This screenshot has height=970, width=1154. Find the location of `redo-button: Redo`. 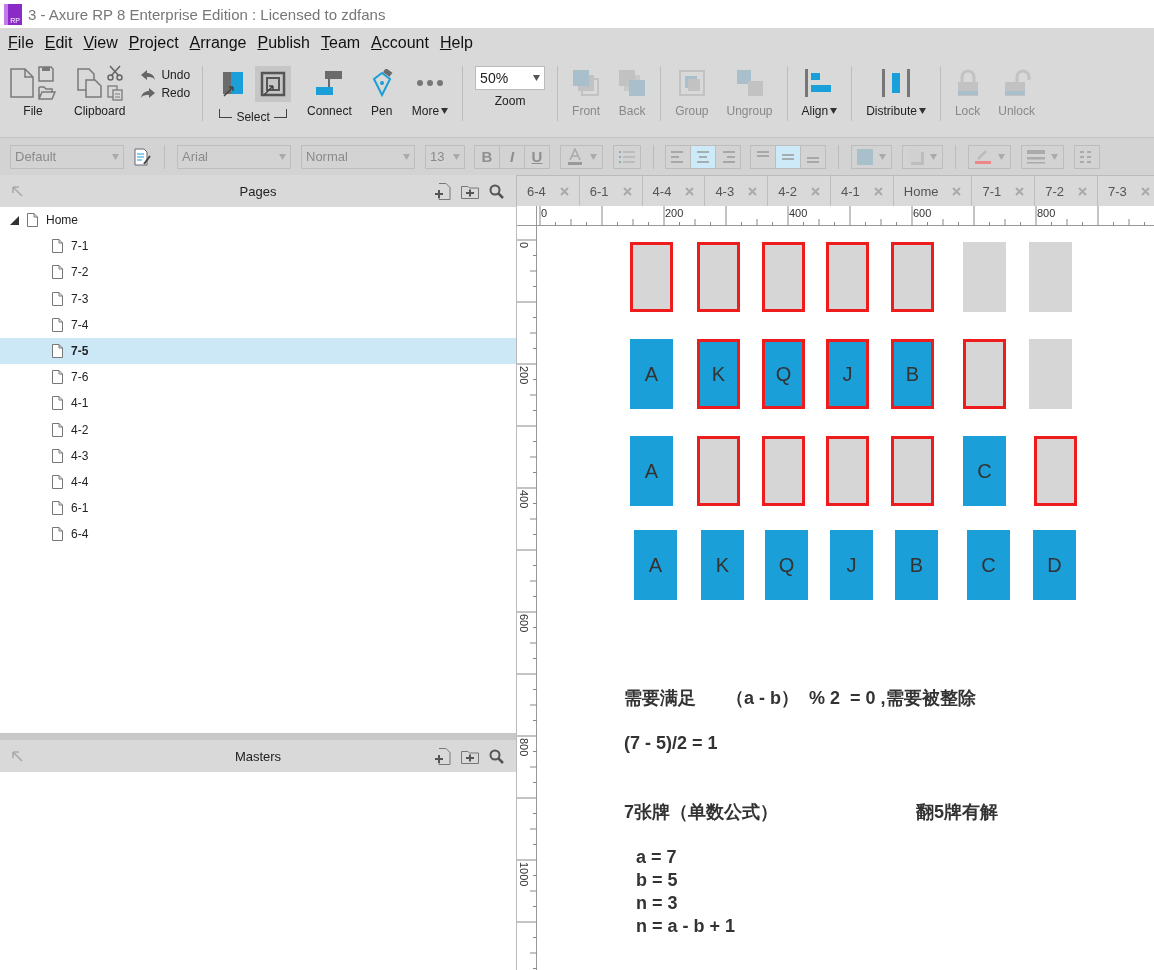

redo-button: Redo is located at coordinates (166, 93).